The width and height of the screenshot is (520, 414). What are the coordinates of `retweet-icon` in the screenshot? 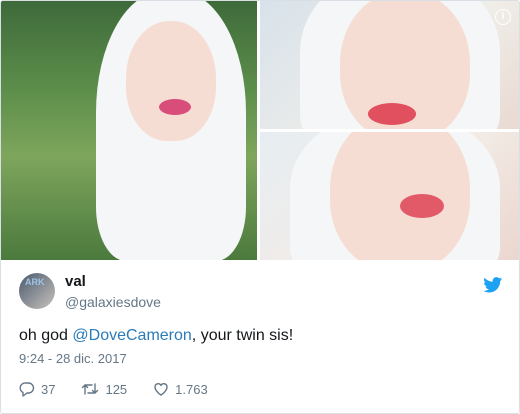 It's located at (90, 389).